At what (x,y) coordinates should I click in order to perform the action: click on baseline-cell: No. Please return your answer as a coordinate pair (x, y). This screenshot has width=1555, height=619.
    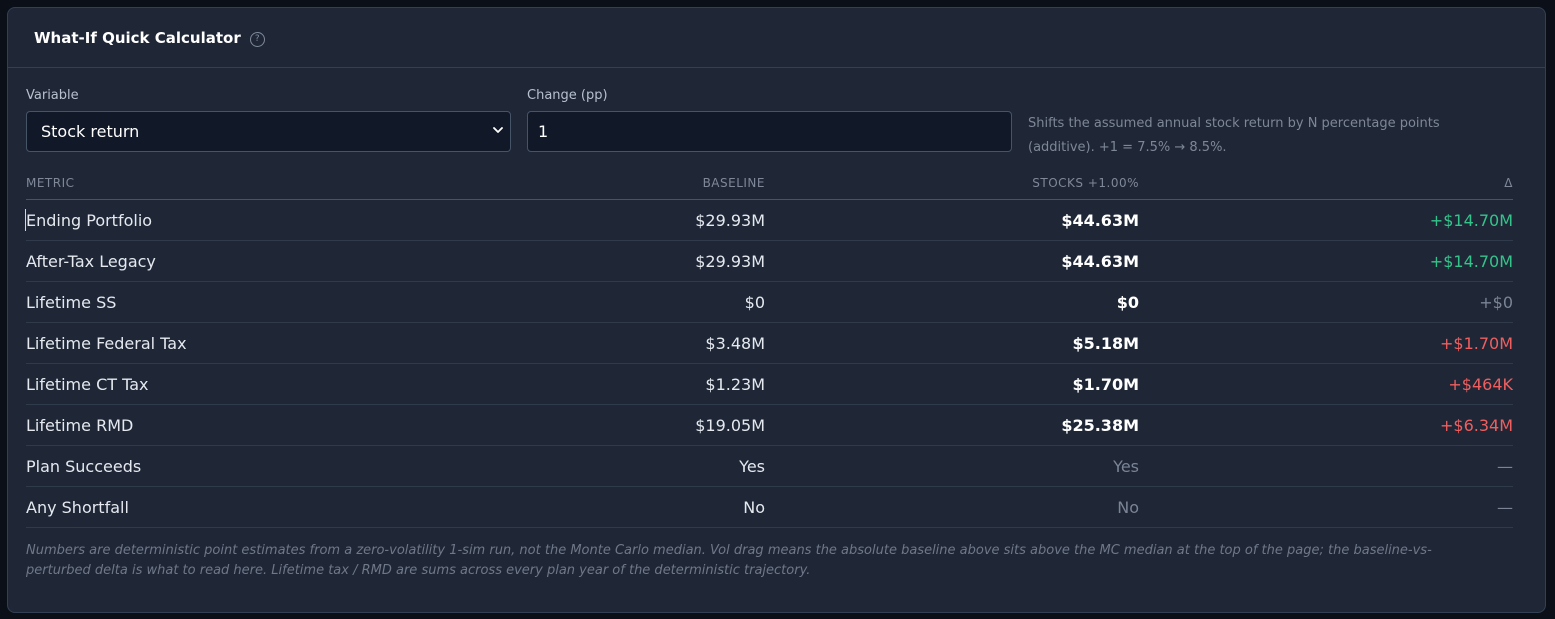
    Looking at the image, I should click on (754, 507).